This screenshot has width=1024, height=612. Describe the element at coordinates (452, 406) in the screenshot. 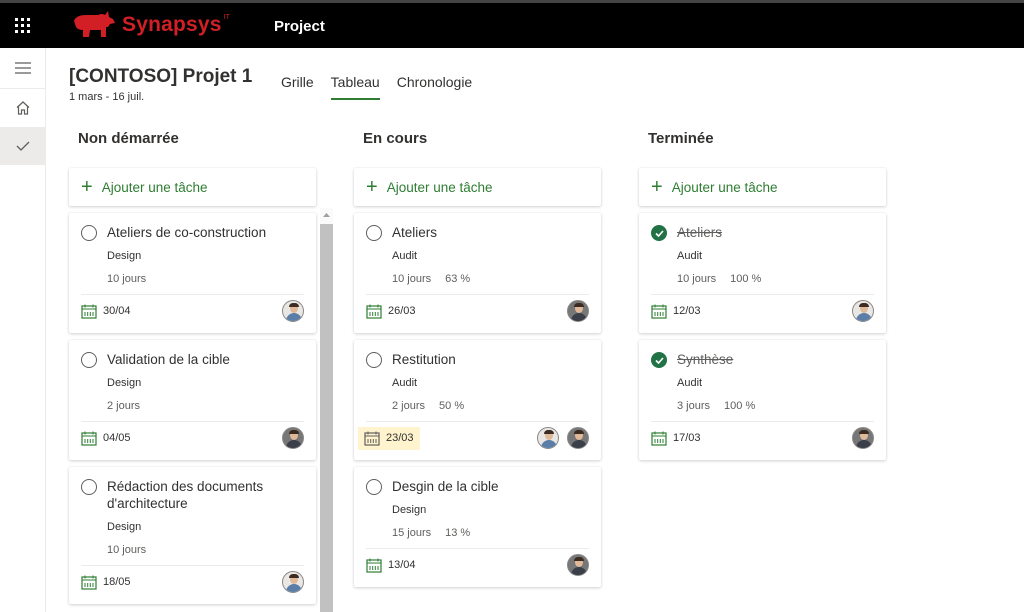

I see `task-progress: 50 %` at that location.